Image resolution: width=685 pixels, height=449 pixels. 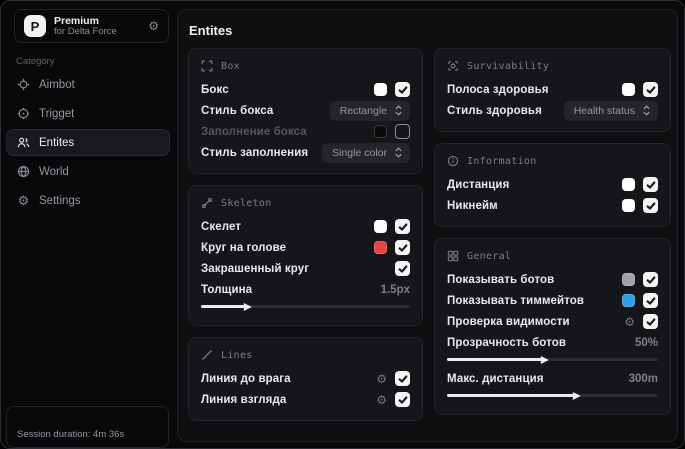 I want to click on sidebar-item-entites: Entites, so click(x=88, y=142).